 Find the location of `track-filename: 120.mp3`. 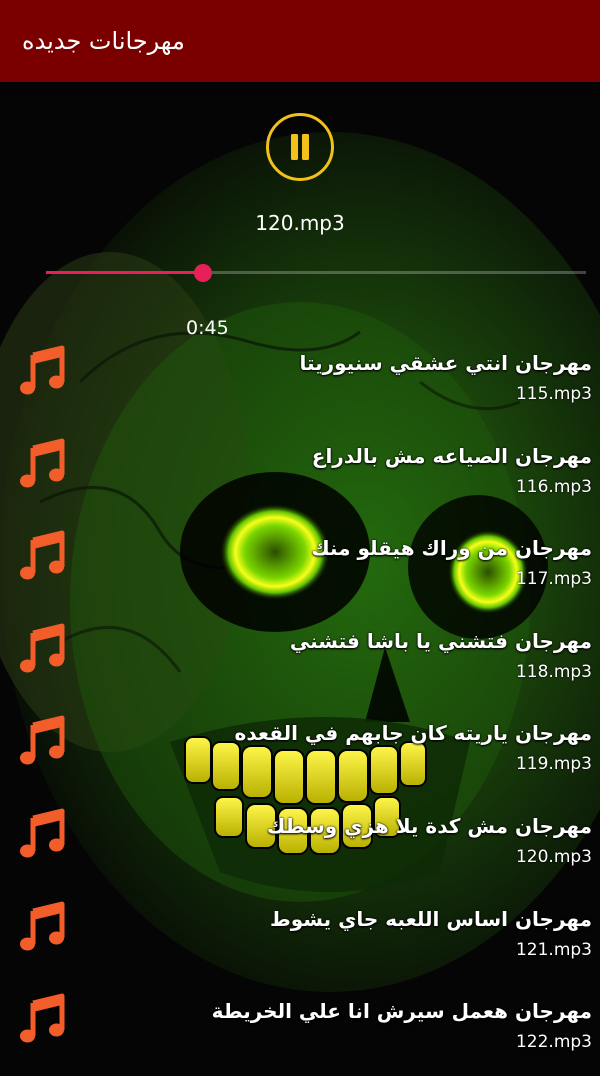

track-filename: 120.mp3 is located at coordinates (553, 856).